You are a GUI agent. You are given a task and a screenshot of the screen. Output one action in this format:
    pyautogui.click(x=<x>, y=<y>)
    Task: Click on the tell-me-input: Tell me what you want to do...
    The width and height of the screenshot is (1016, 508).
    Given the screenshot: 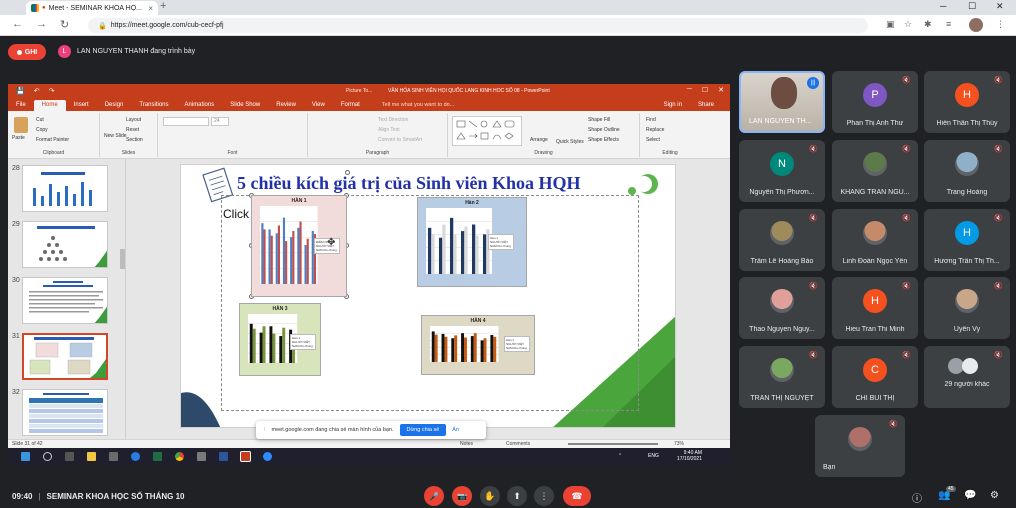 What is the action you would take?
    pyautogui.click(x=418, y=105)
    